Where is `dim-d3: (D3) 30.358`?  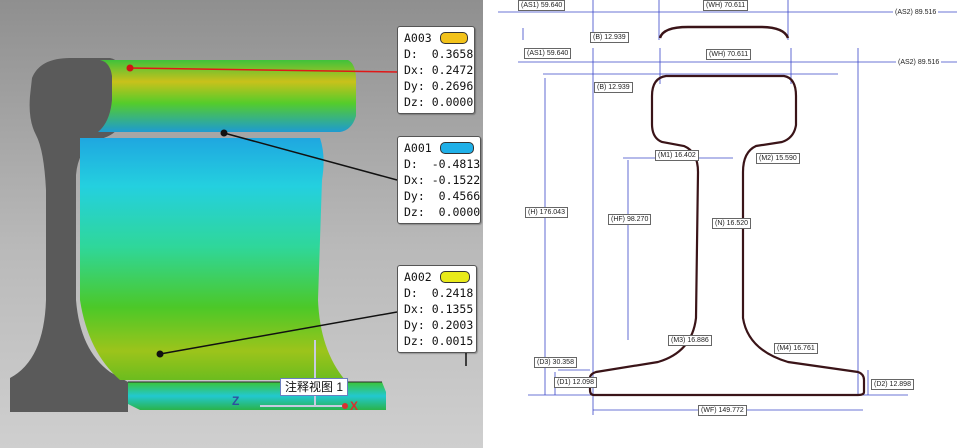 dim-d3: (D3) 30.358 is located at coordinates (555, 362).